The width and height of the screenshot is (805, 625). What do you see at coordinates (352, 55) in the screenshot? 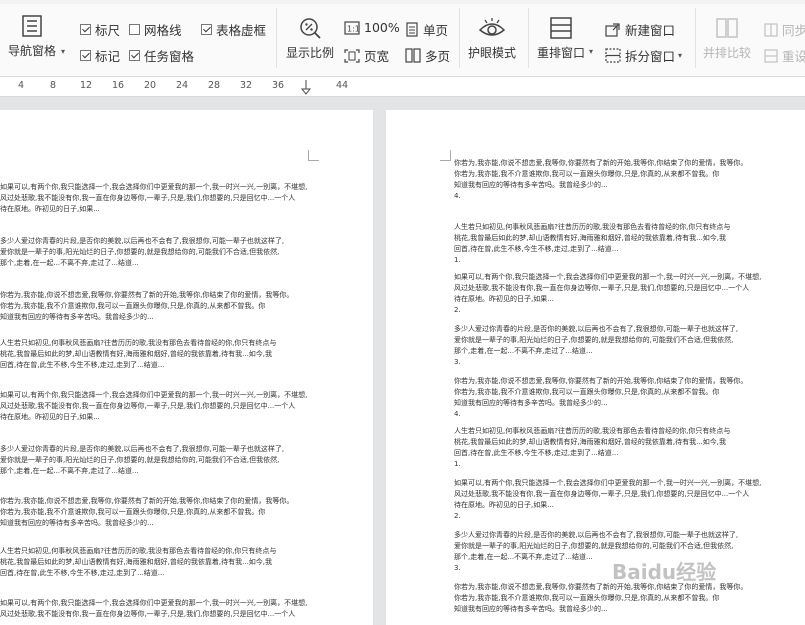
I see `page-width-icon` at bounding box center [352, 55].